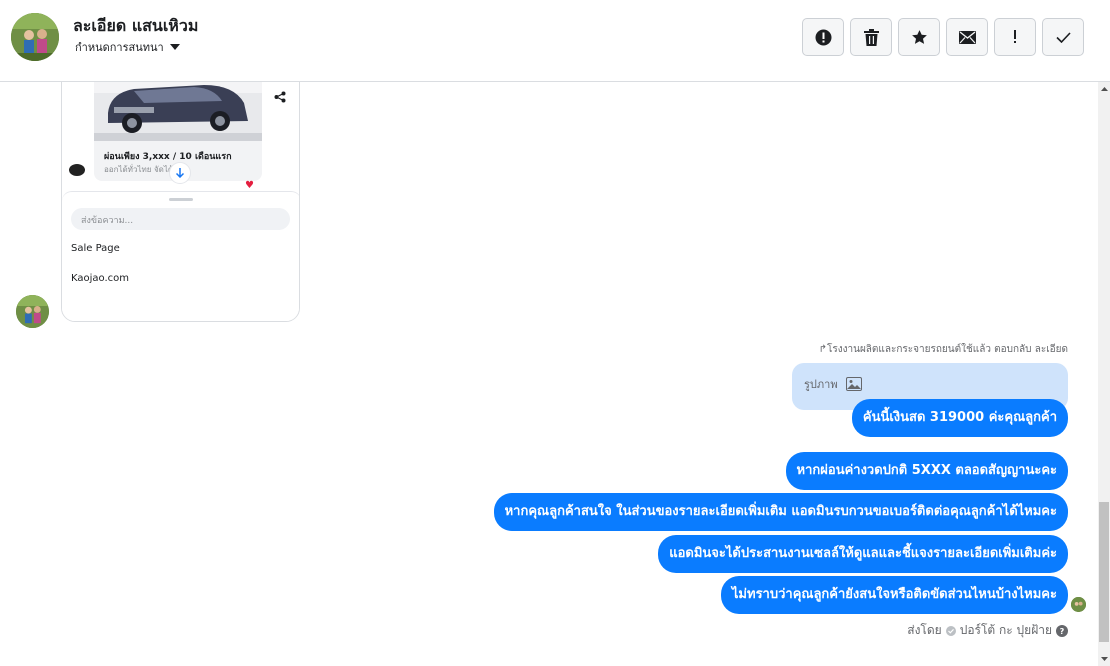 The image size is (1110, 666). What do you see at coordinates (924, 630) in the screenshot?
I see `sent-by-label: ส่งโดย` at bounding box center [924, 630].